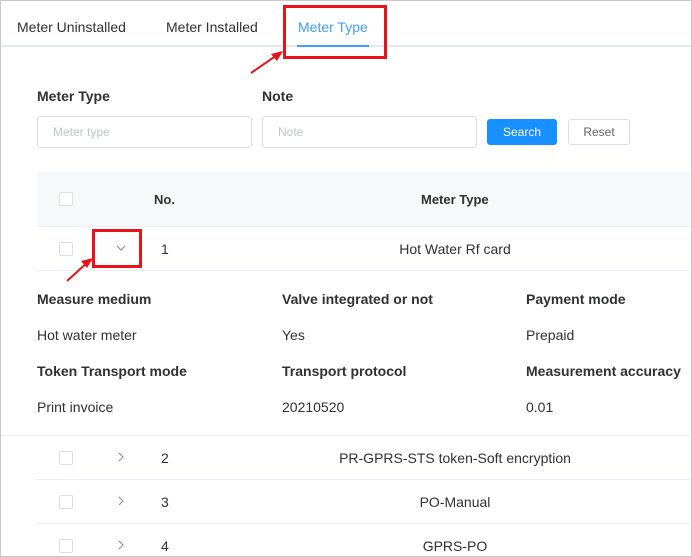  Describe the element at coordinates (599, 132) in the screenshot. I see `reset-button: Reset` at that location.